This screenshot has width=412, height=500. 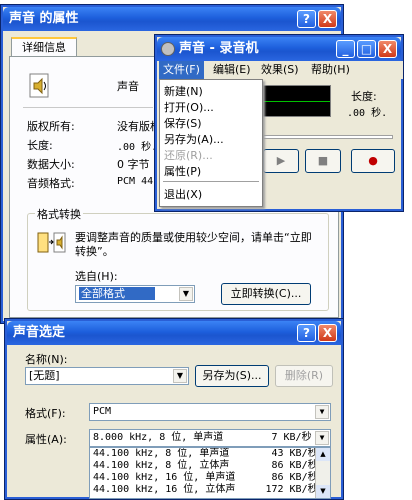 I want to click on waveform-display, so click(x=293, y=101).